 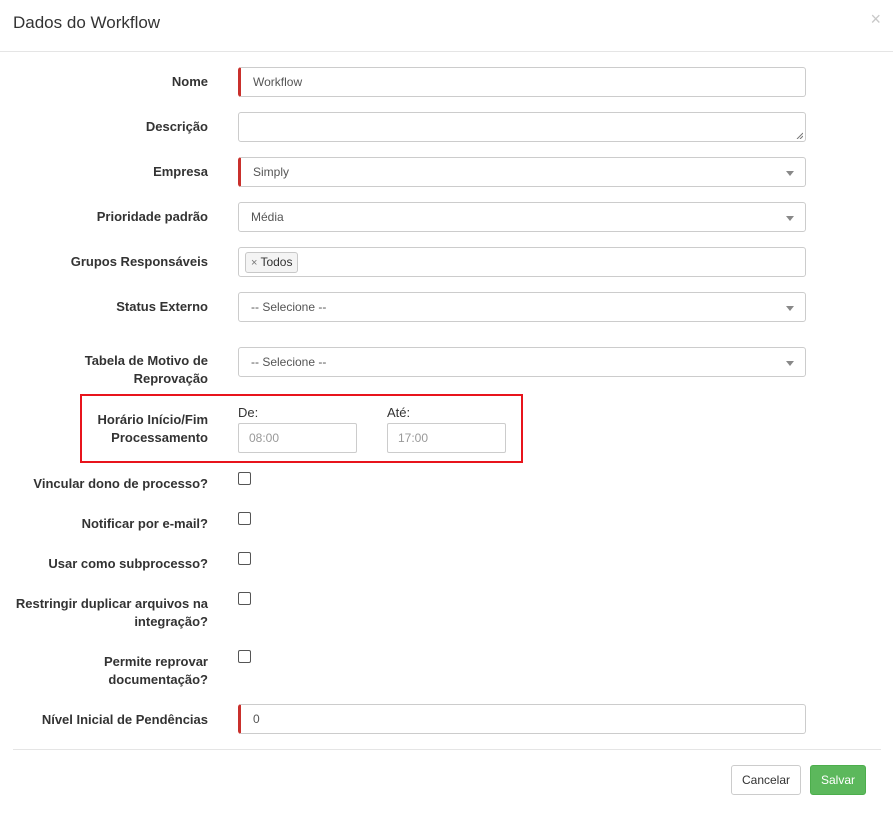 What do you see at coordinates (254, 263) in the screenshot?
I see `tag-remove-icon: ×` at bounding box center [254, 263].